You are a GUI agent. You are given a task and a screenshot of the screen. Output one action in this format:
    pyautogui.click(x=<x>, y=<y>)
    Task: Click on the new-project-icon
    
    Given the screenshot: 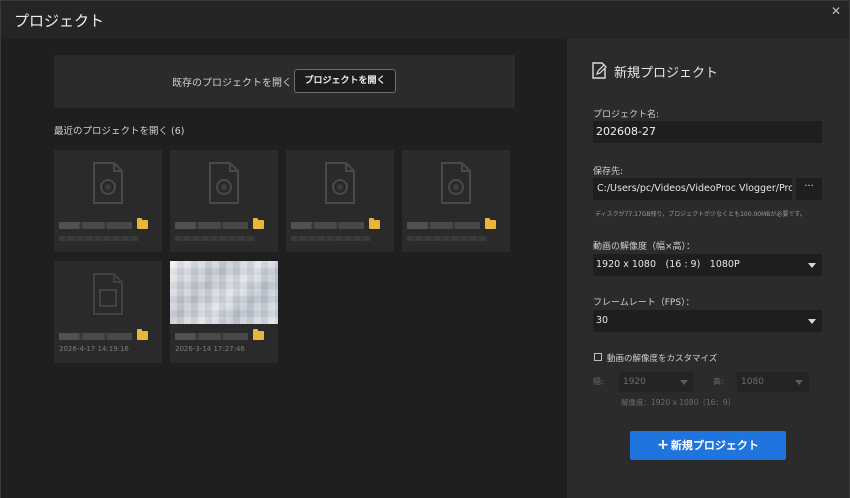 What is the action you would take?
    pyautogui.click(x=599, y=70)
    